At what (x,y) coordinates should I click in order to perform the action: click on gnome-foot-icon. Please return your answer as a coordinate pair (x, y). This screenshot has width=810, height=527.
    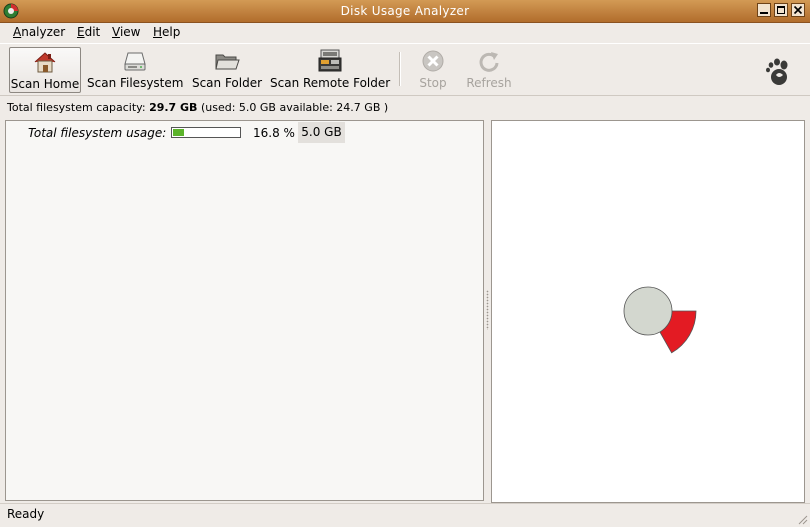
    Looking at the image, I should click on (777, 71).